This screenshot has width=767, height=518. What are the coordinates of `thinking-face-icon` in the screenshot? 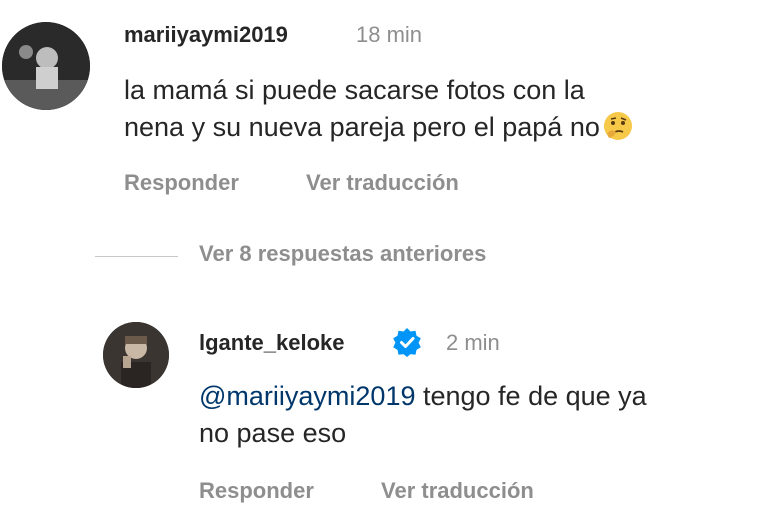 It's located at (618, 131).